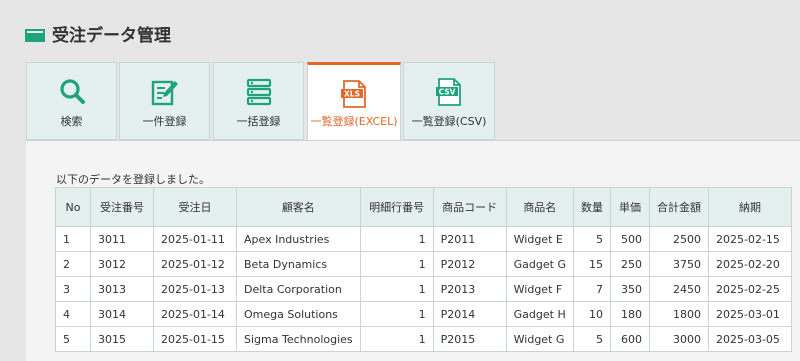 The image size is (800, 361). I want to click on cell-customer: Beta Dynamics, so click(298, 264).